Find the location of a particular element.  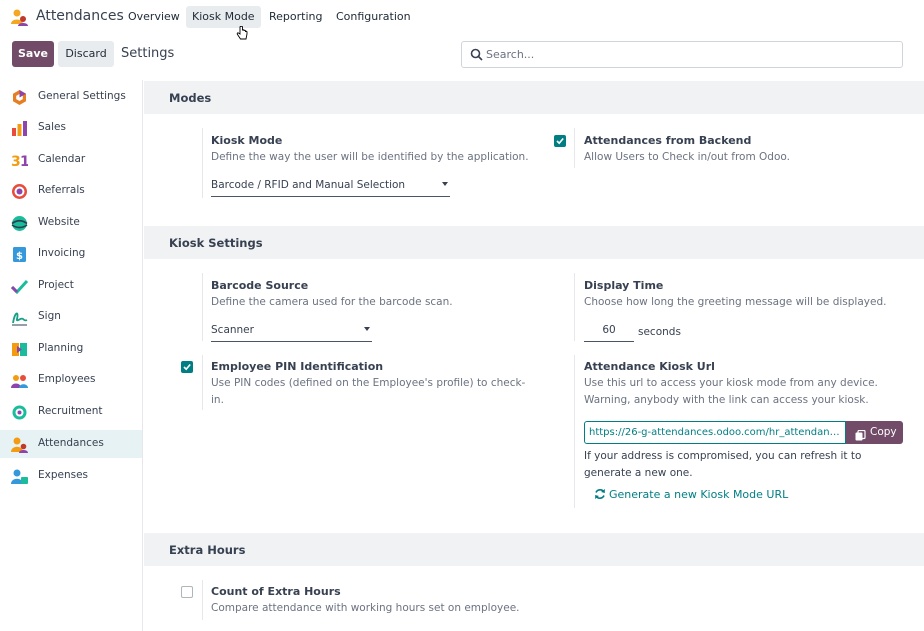

barcode-source-title: Barcode Source is located at coordinates (260, 285).